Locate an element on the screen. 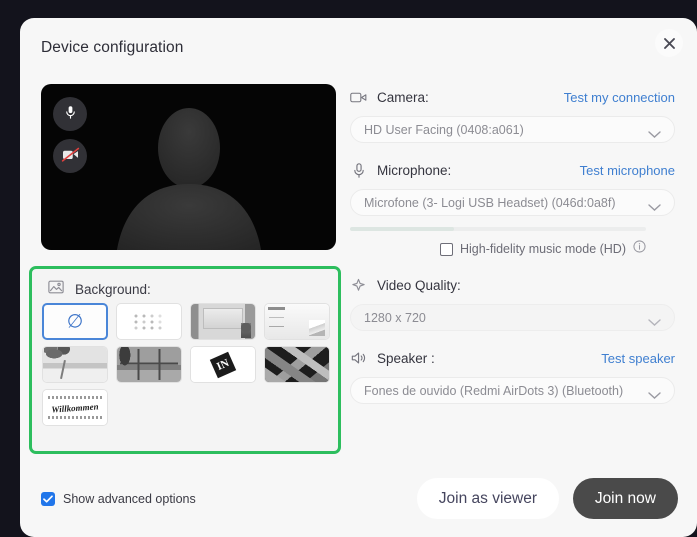 The height and width of the screenshot is (537, 697). video-camera-icon is located at coordinates (358, 97).